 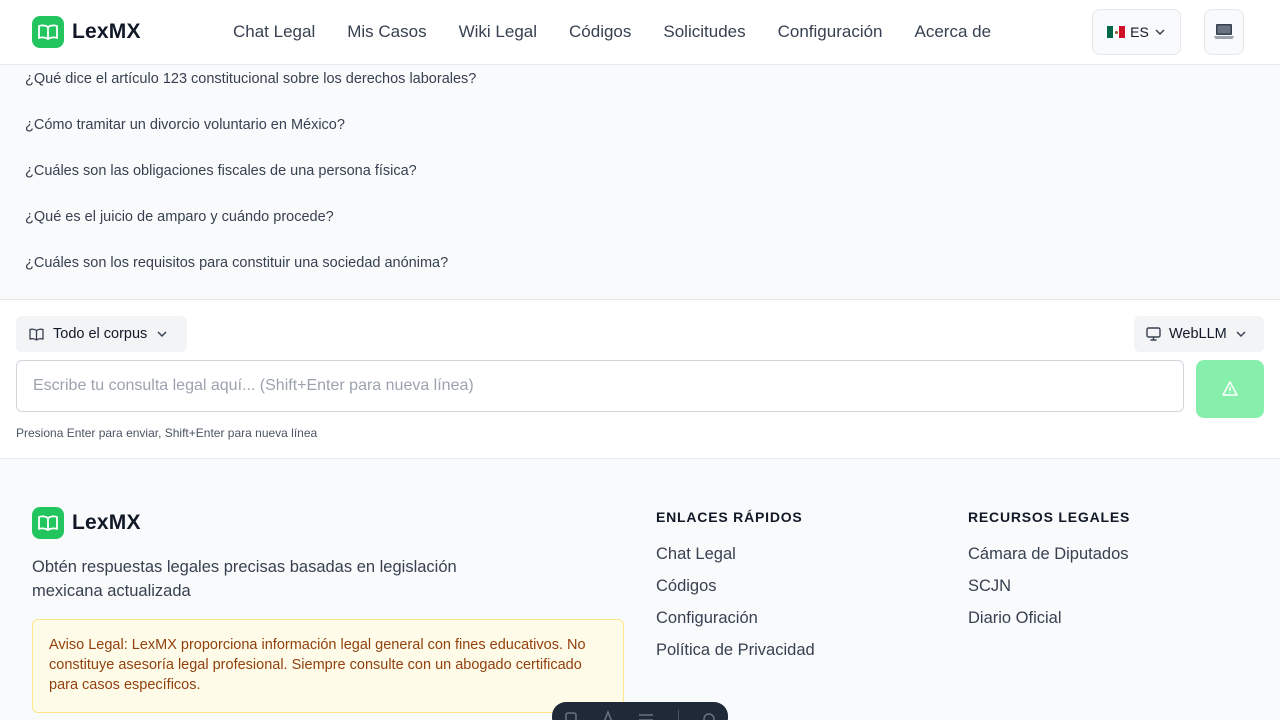 I want to click on footer-link-scjn: SCJN, so click(x=989, y=586).